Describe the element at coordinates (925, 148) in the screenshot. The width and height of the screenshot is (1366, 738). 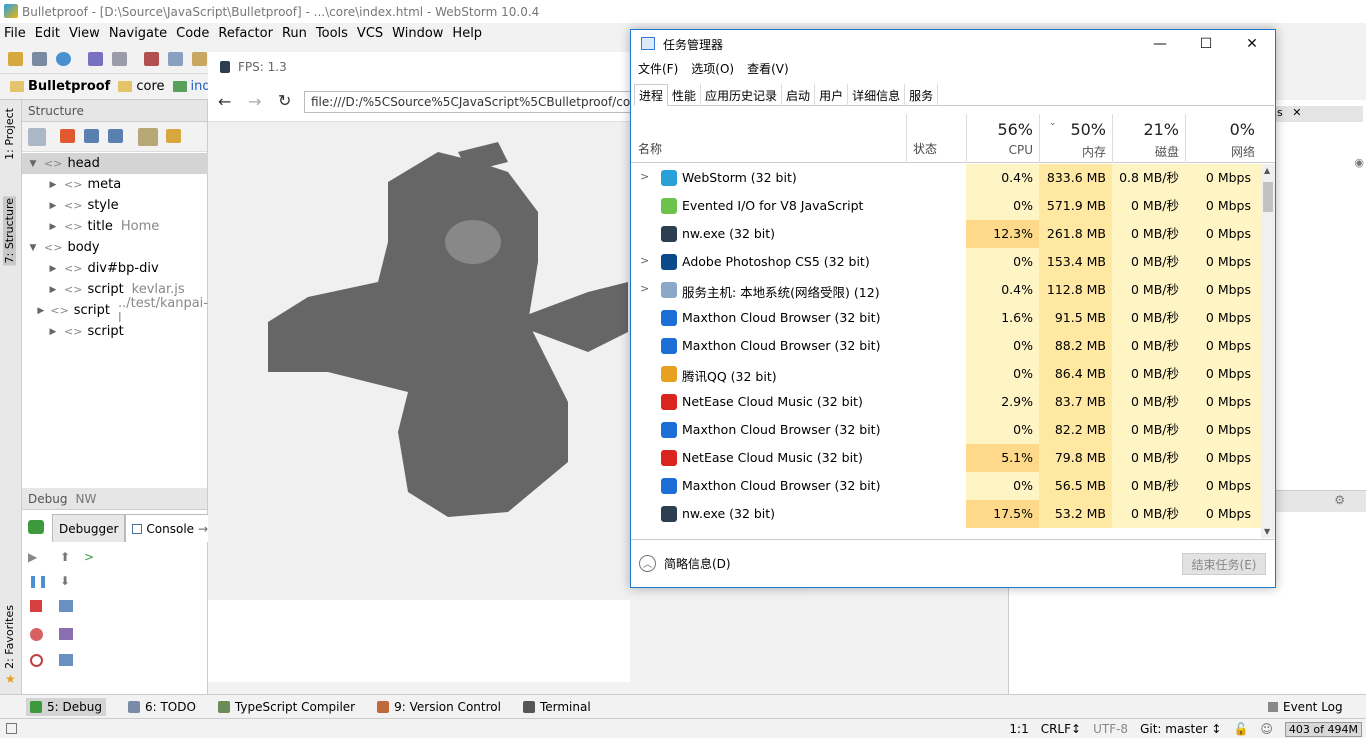
I see `column-status: 状态` at that location.